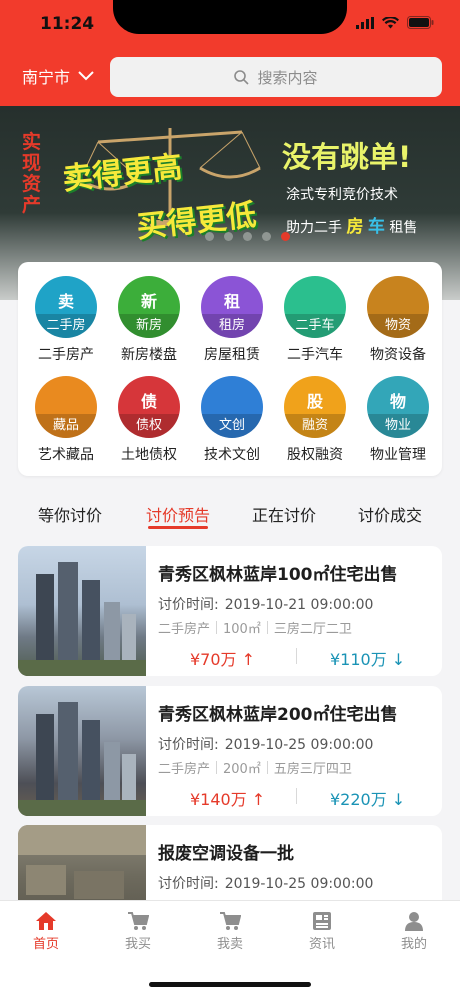  Describe the element at coordinates (398, 355) in the screenshot. I see `category-label: 物资设备` at that location.